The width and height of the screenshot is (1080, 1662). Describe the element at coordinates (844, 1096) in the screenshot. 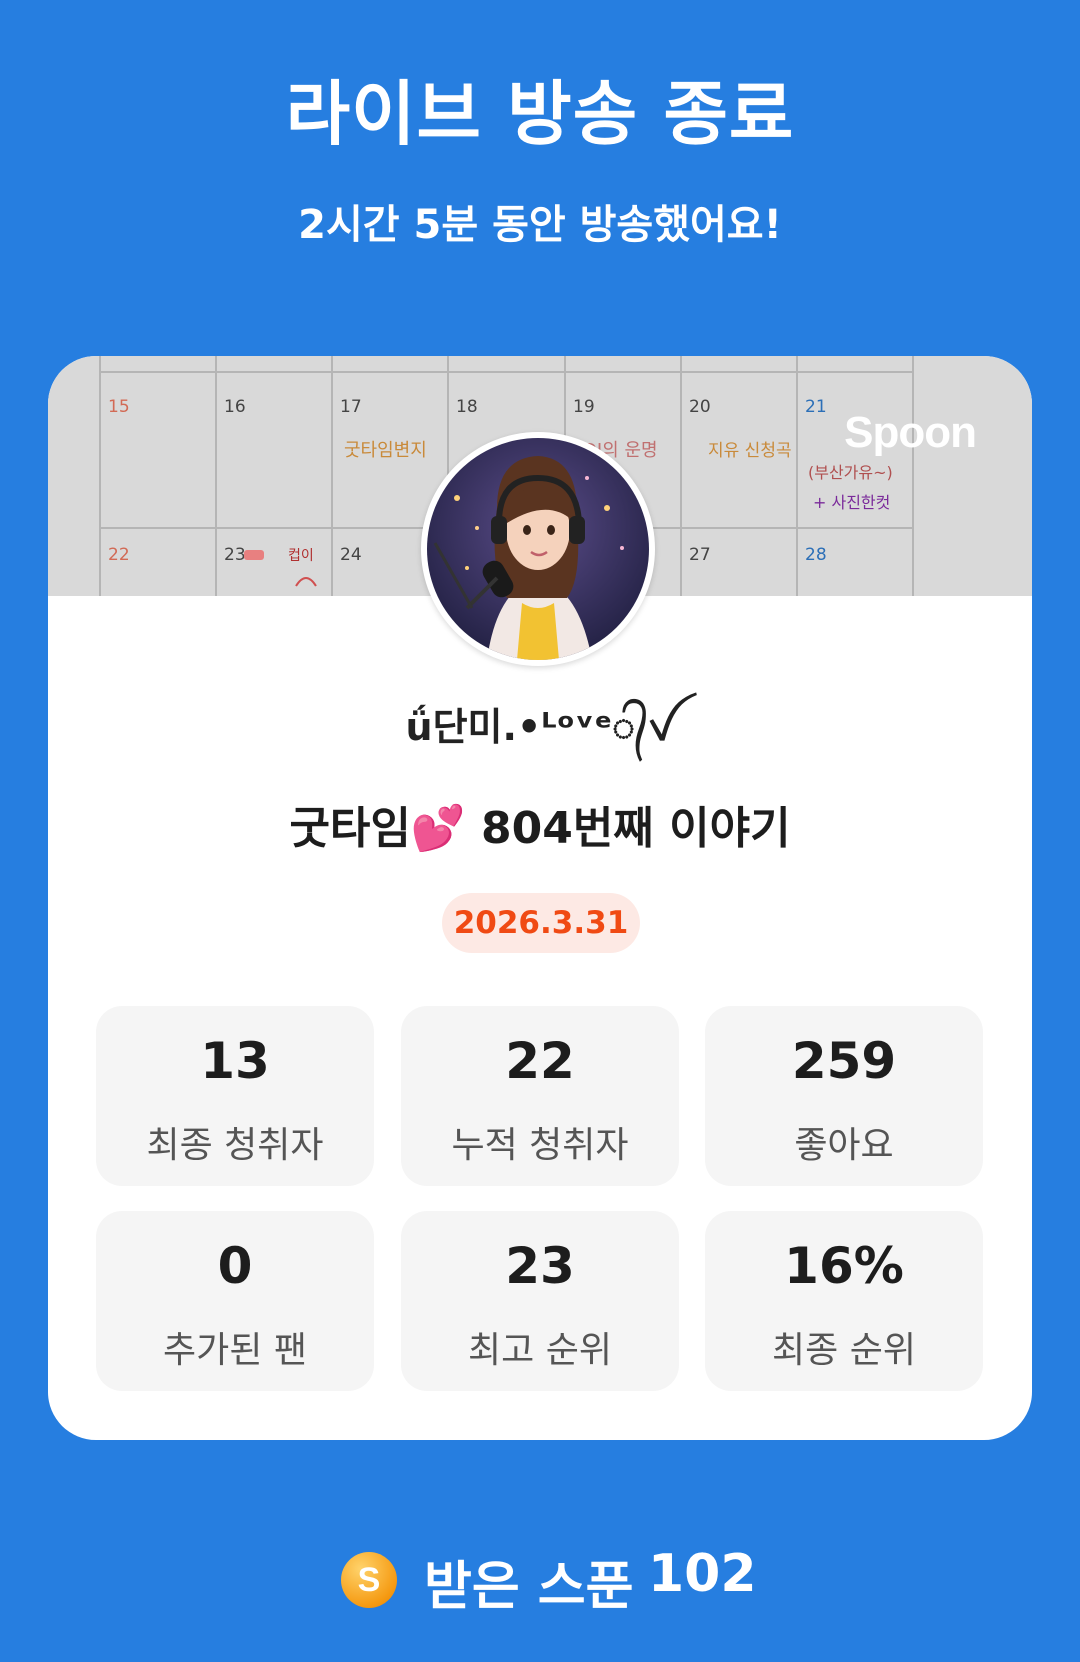

I see `stat-likes: 259 좋아요` at that location.